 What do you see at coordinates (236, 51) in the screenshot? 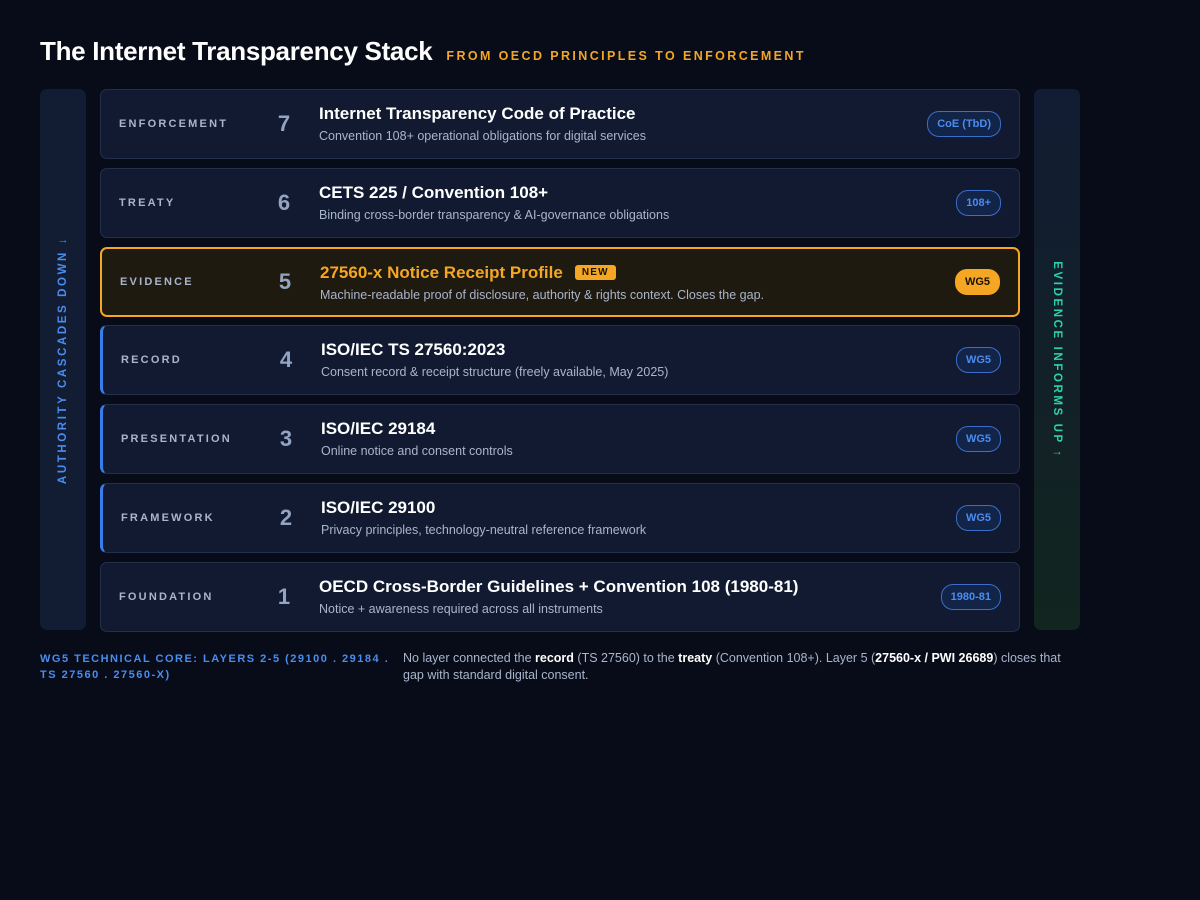
I see `page-title: The Internet Transparency Stack` at bounding box center [236, 51].